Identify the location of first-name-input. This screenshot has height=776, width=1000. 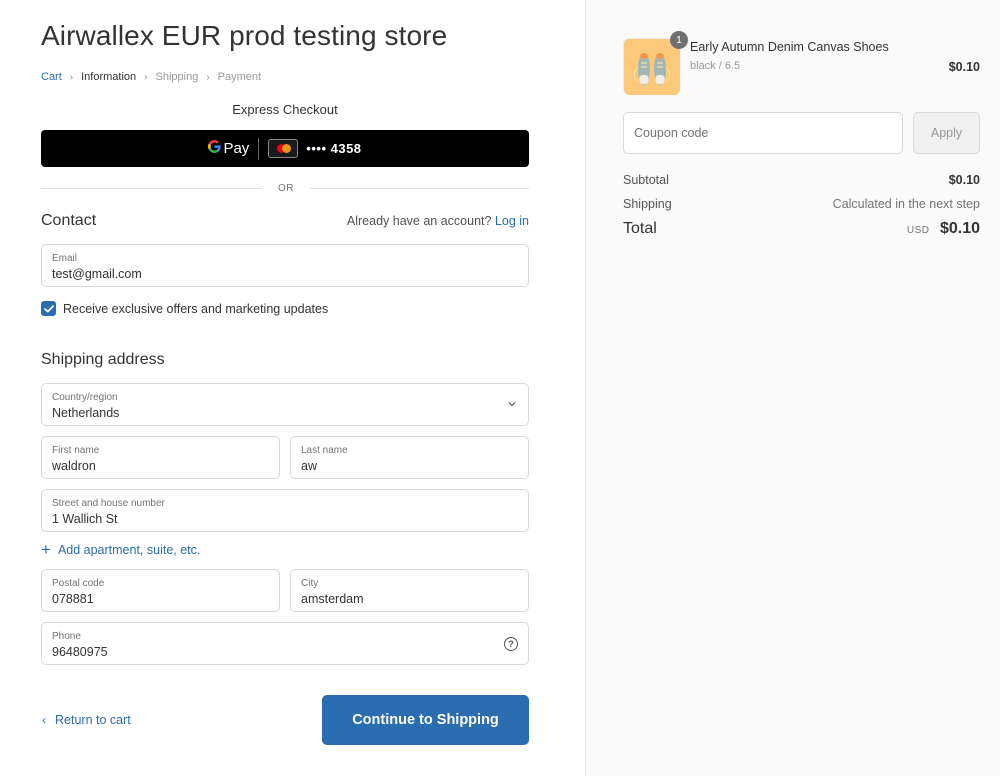
(160, 466).